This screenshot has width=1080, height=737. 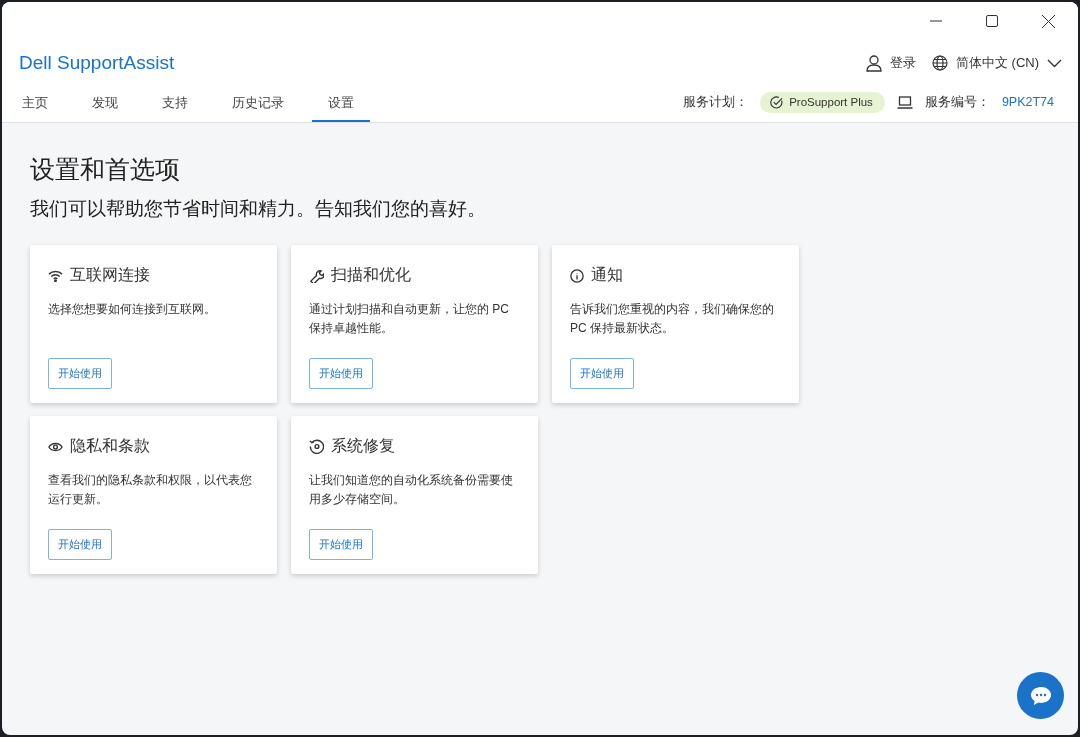 I want to click on nav-tab: 主页, so click(x=35, y=104).